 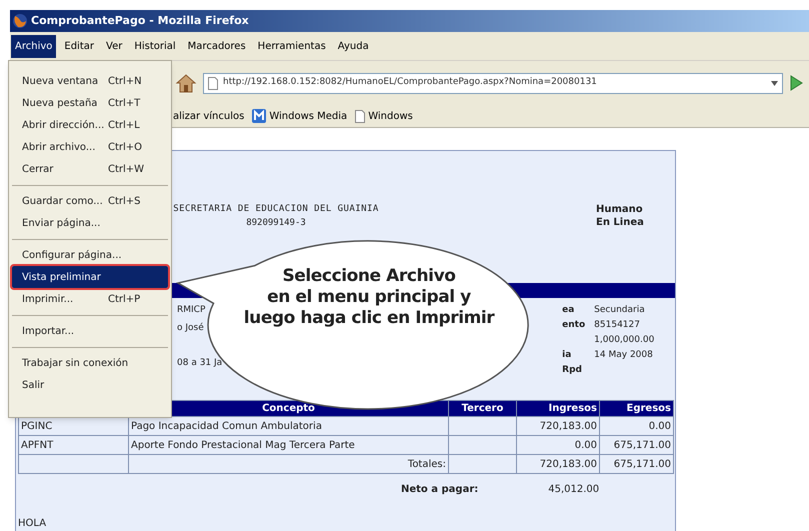 What do you see at coordinates (186, 83) in the screenshot?
I see `home-icon` at bounding box center [186, 83].